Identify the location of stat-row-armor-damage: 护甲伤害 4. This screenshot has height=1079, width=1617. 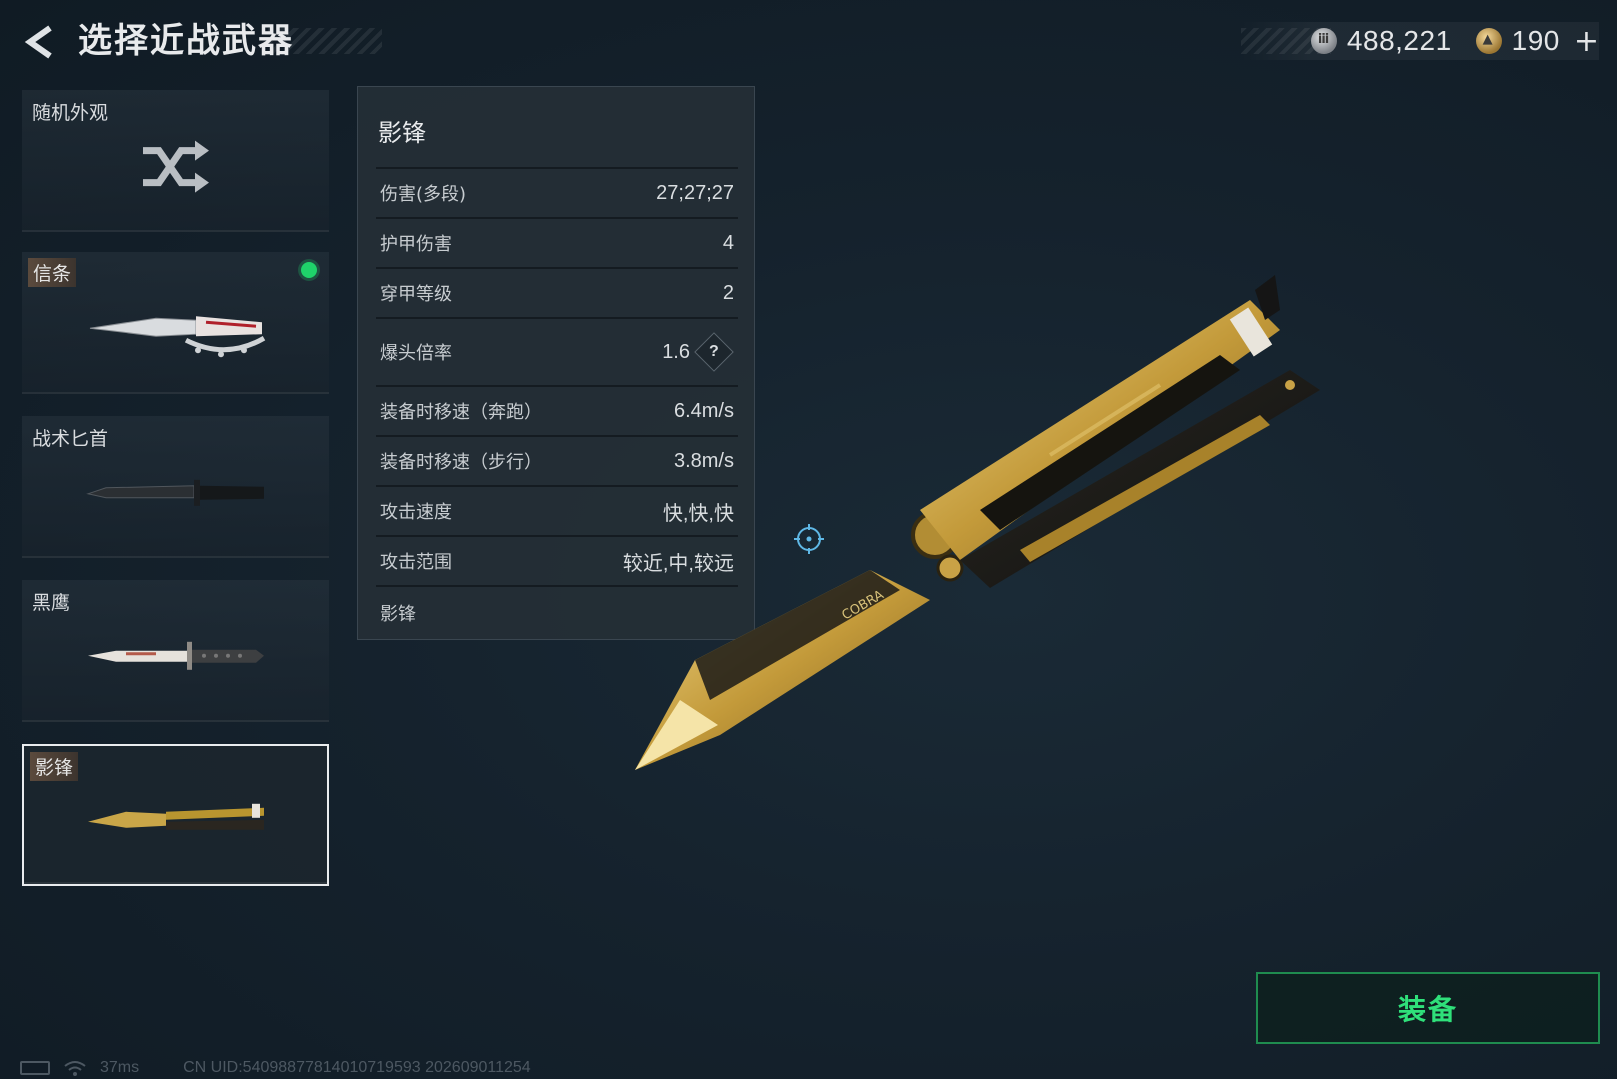
(557, 242).